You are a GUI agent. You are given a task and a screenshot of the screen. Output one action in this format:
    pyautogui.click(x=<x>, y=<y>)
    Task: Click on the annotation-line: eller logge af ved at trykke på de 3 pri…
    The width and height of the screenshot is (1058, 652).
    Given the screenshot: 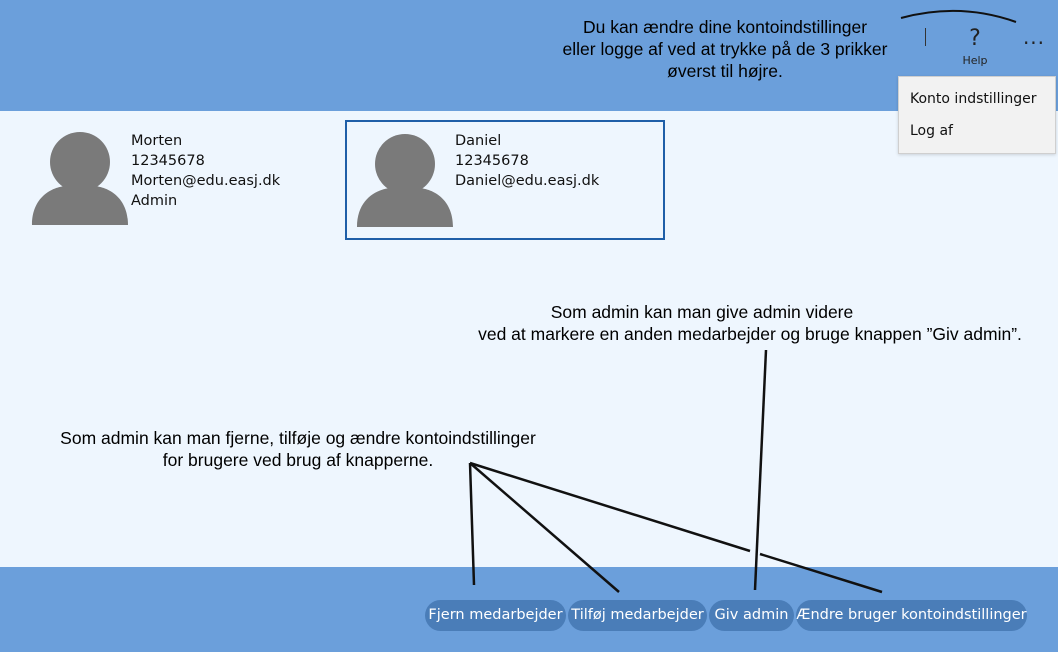 What is the action you would take?
    pyautogui.click(x=725, y=49)
    